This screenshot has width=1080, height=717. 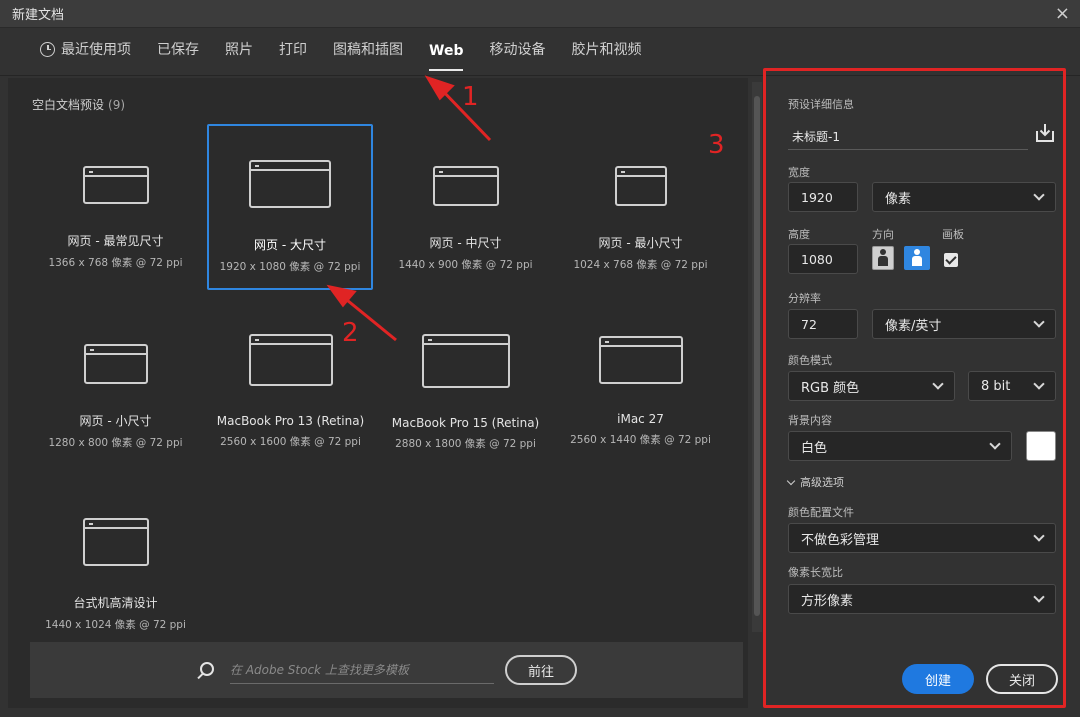 I want to click on width-unit-value: 像素, so click(x=898, y=199).